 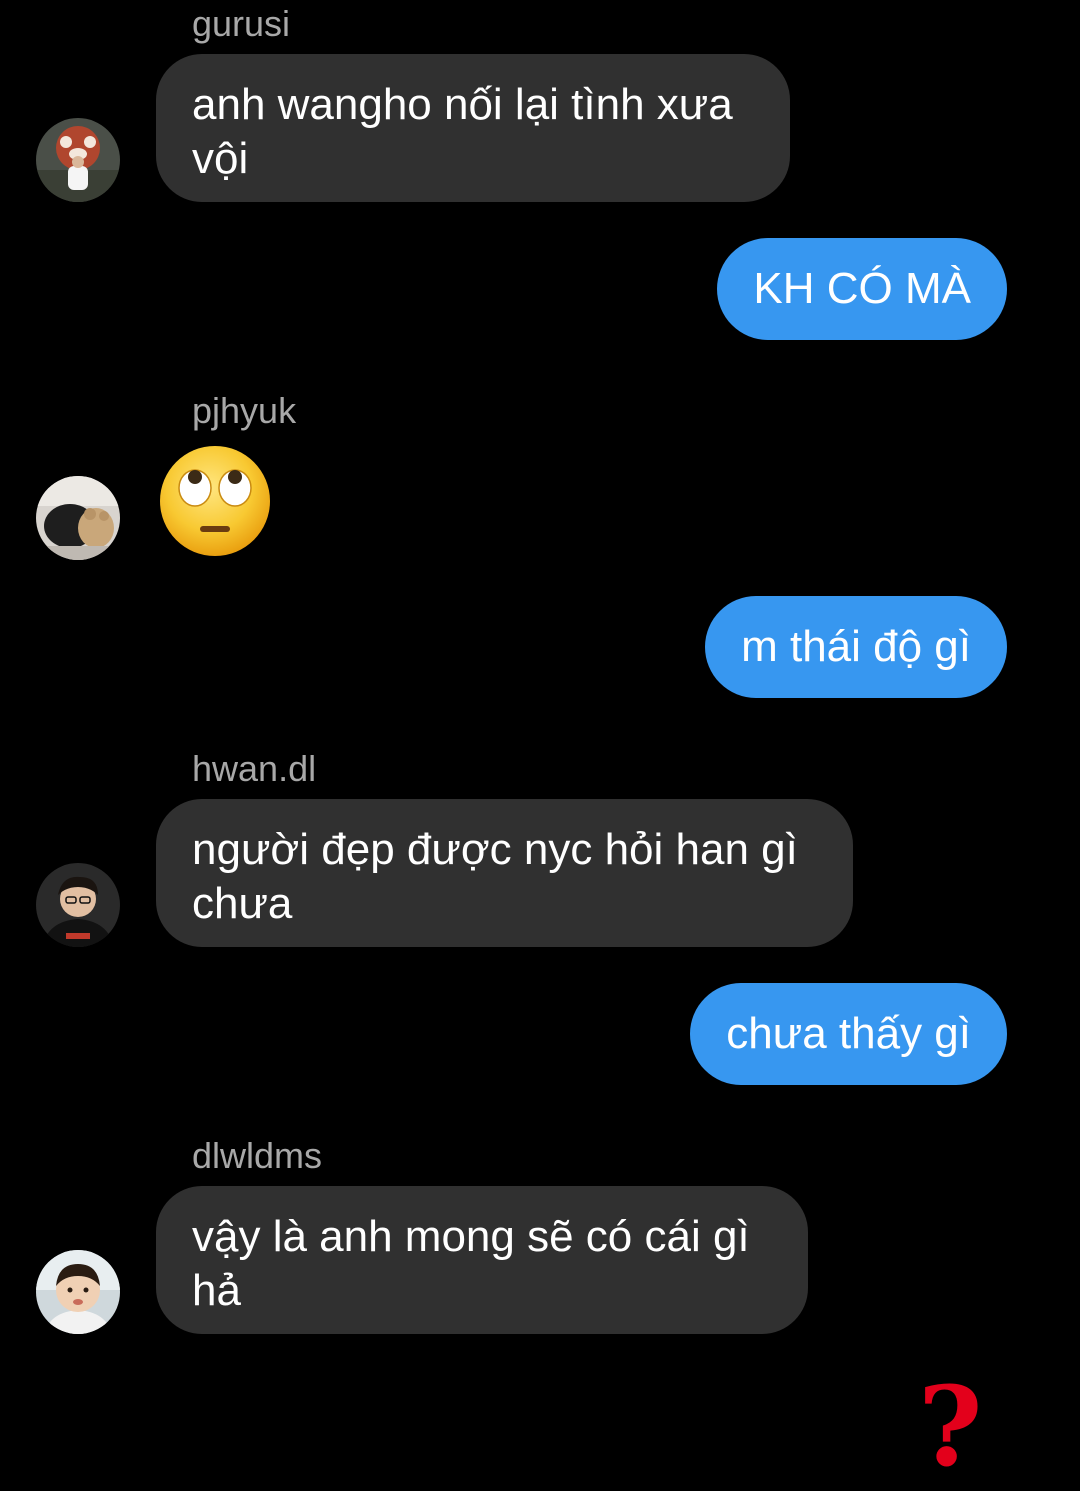 What do you see at coordinates (244, 410) in the screenshot?
I see `sender-name-pjhyuk: pjhyuk` at bounding box center [244, 410].